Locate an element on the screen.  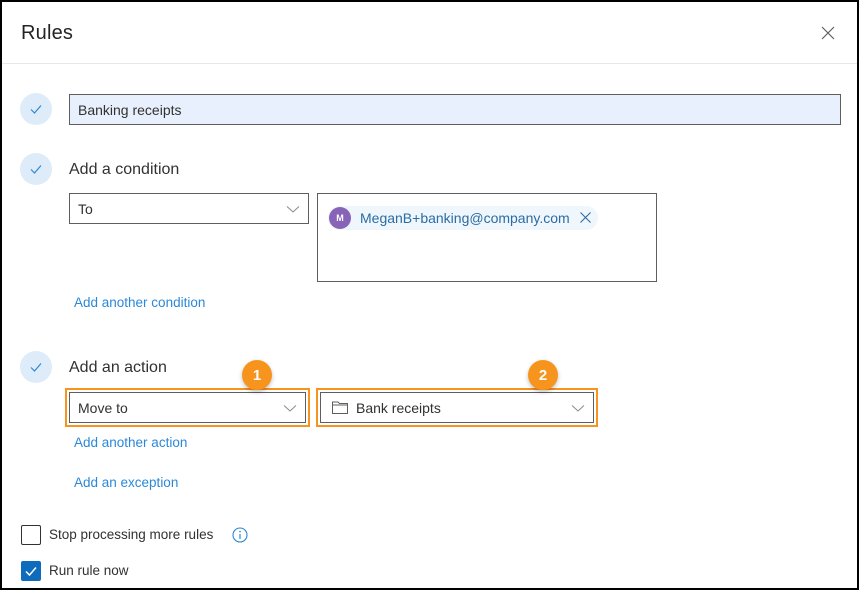
add-another-condition-link: Add another condition is located at coordinates (139, 302).